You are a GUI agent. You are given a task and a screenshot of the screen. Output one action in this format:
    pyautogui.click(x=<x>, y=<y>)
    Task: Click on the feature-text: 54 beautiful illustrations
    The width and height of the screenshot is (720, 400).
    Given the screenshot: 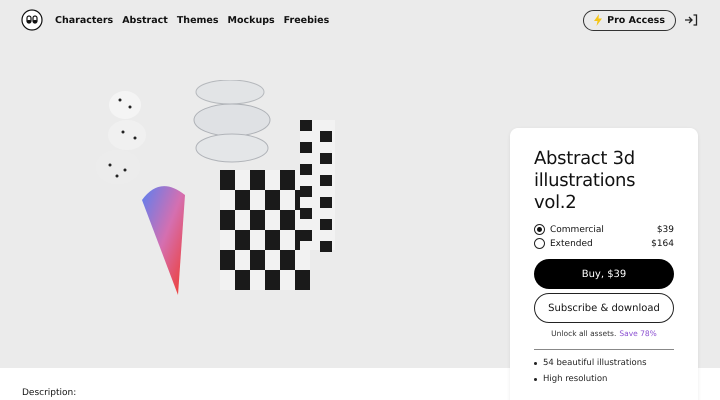 What is the action you would take?
    pyautogui.click(x=595, y=363)
    